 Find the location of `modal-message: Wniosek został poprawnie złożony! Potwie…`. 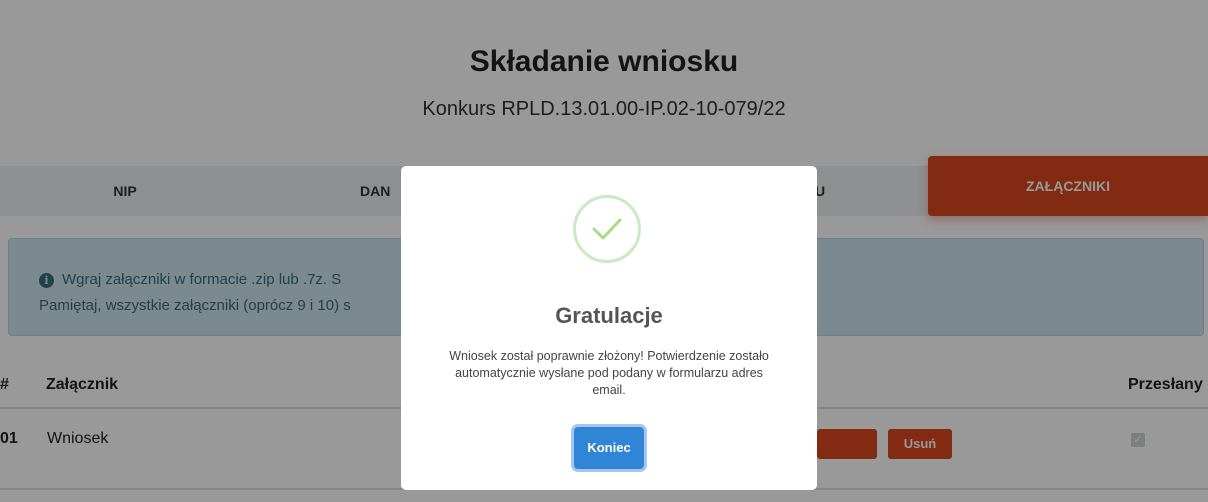

modal-message: Wniosek został poprawnie złożony! Potwie… is located at coordinates (609, 373).